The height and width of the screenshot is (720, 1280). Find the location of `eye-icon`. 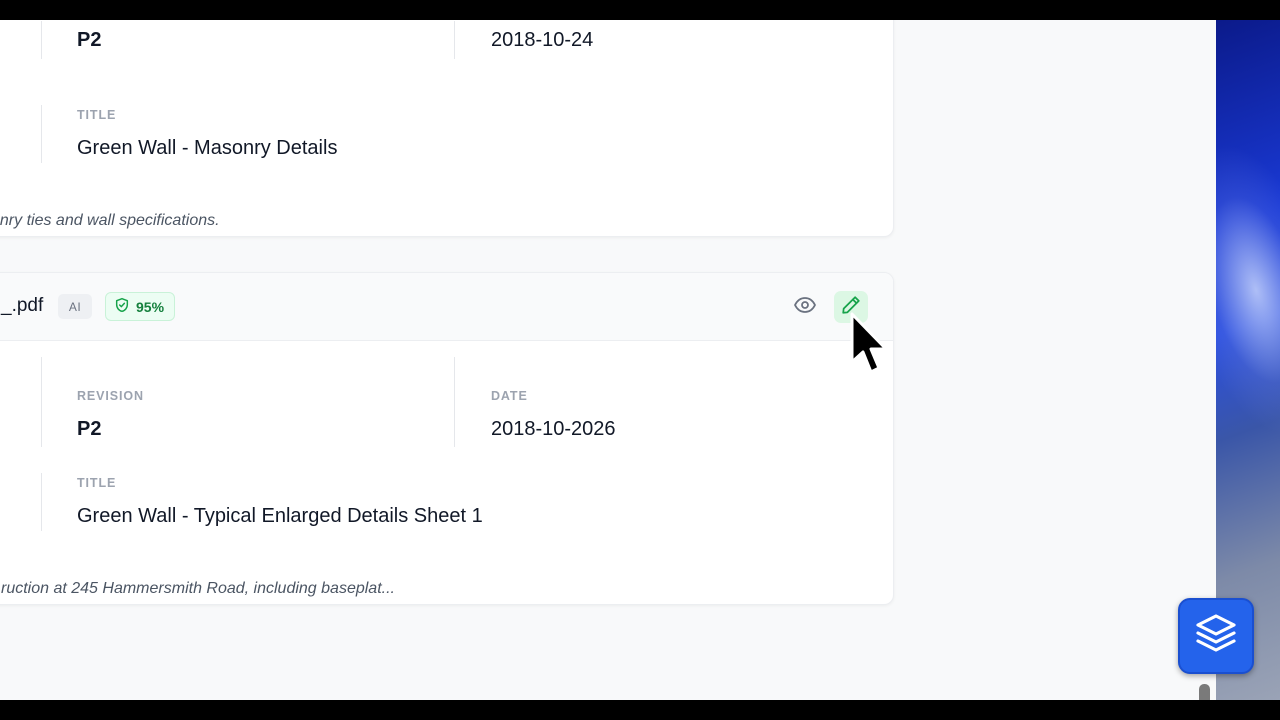

eye-icon is located at coordinates (805, 307).